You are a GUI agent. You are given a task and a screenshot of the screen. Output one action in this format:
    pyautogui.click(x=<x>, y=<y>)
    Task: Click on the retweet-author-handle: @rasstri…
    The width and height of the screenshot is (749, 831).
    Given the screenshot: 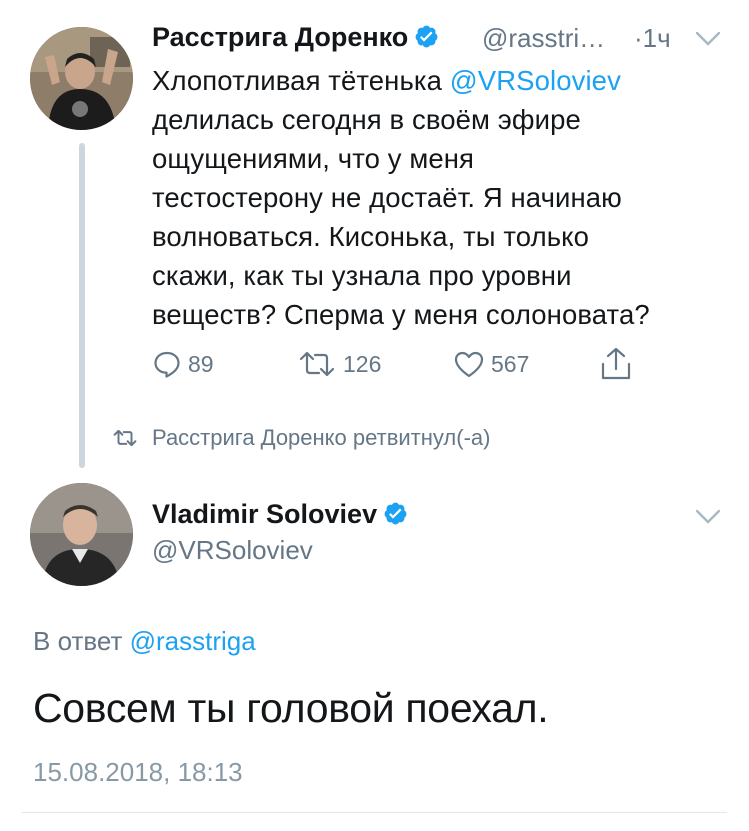 What is the action you would take?
    pyautogui.click(x=543, y=38)
    